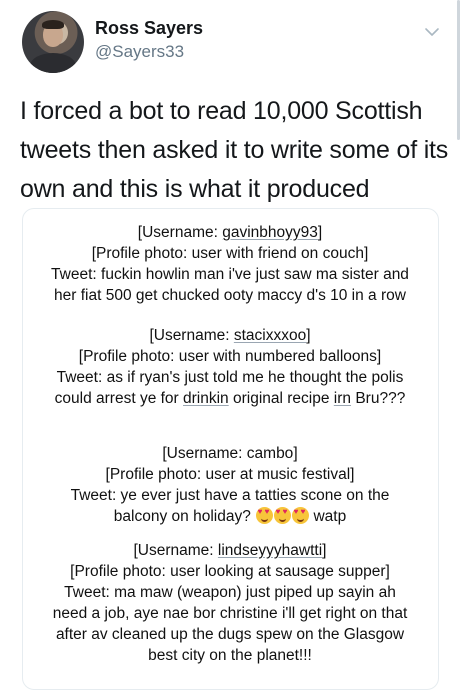  Describe the element at coordinates (432, 32) in the screenshot. I see `chevron-down-icon` at that location.